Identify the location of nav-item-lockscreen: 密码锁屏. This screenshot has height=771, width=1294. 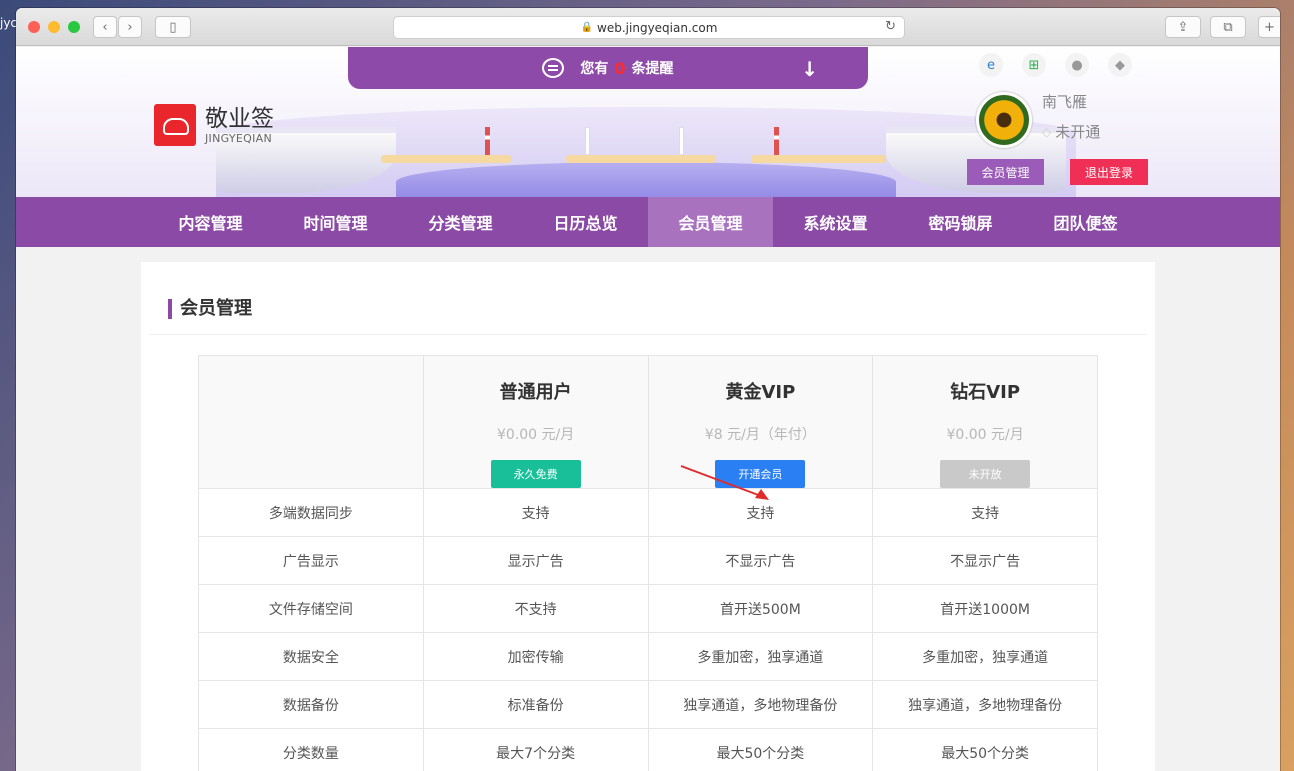
(960, 222).